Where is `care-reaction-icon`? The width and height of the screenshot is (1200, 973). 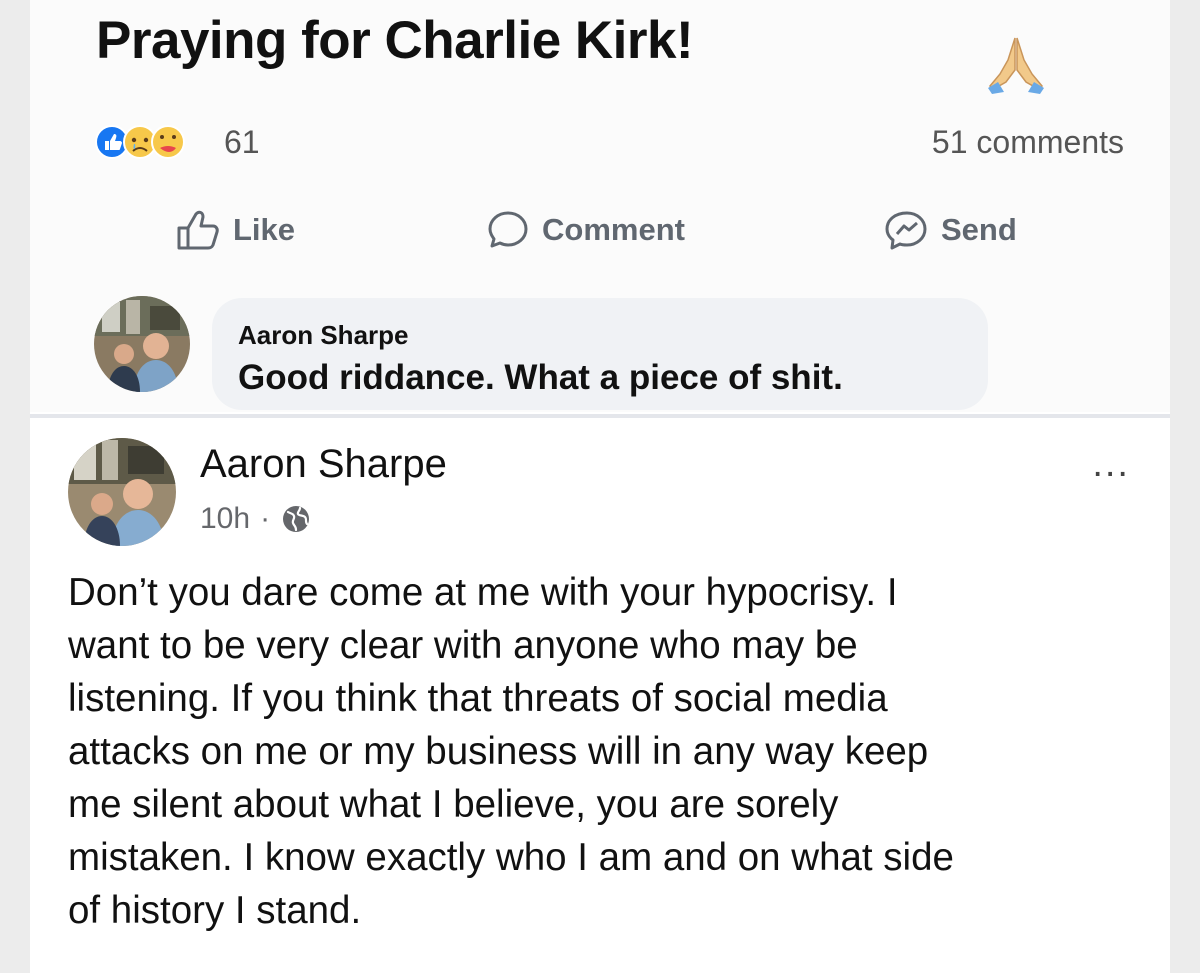
care-reaction-icon is located at coordinates (168, 142).